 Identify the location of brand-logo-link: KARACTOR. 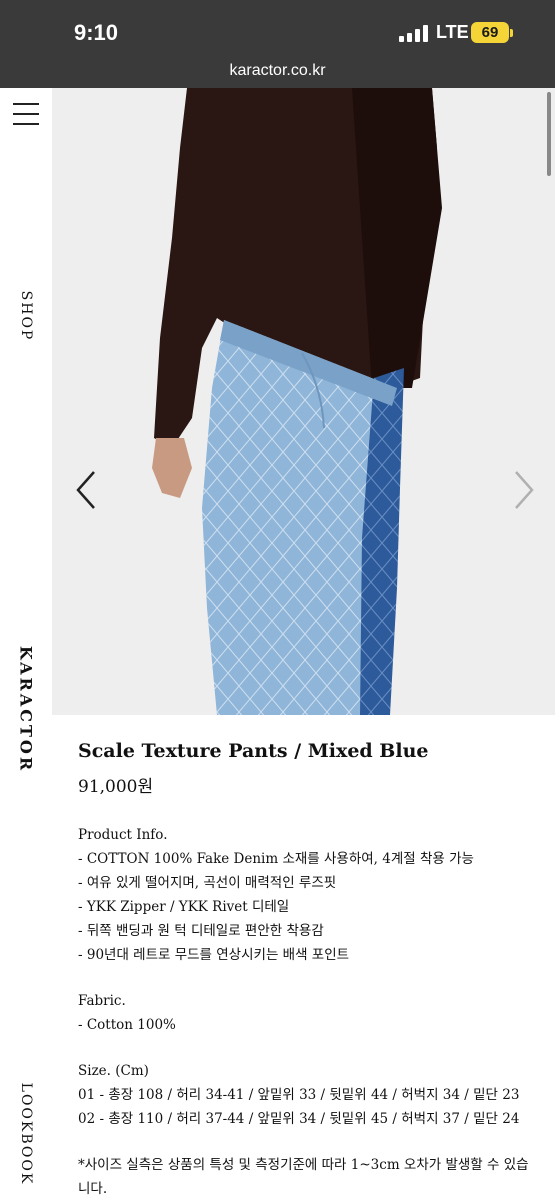
(26, 709).